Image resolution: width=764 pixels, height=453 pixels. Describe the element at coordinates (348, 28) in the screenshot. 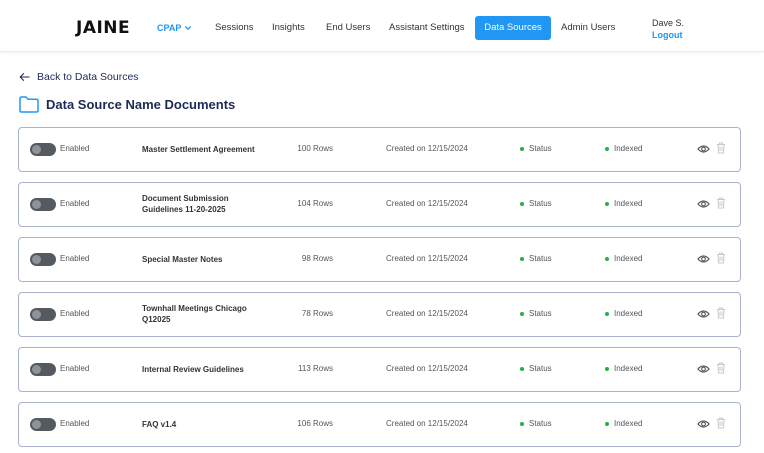

I see `nav-end-users: End Users` at that location.